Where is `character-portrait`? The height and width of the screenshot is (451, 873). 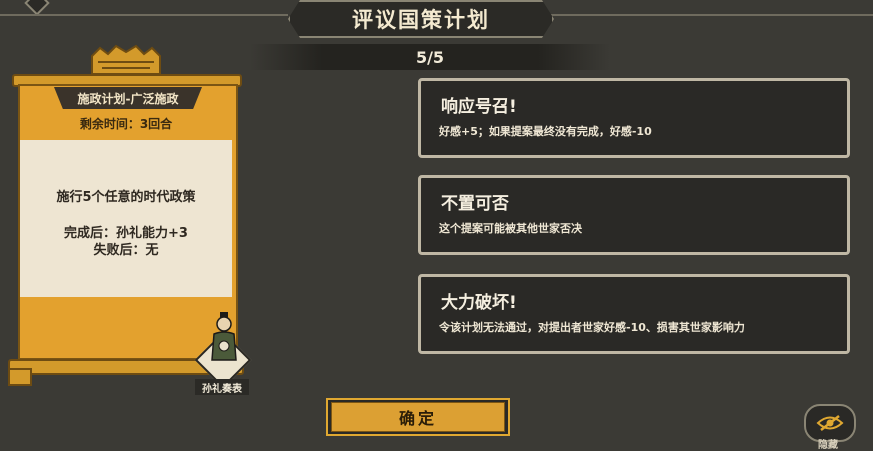 character-portrait is located at coordinates (224, 336).